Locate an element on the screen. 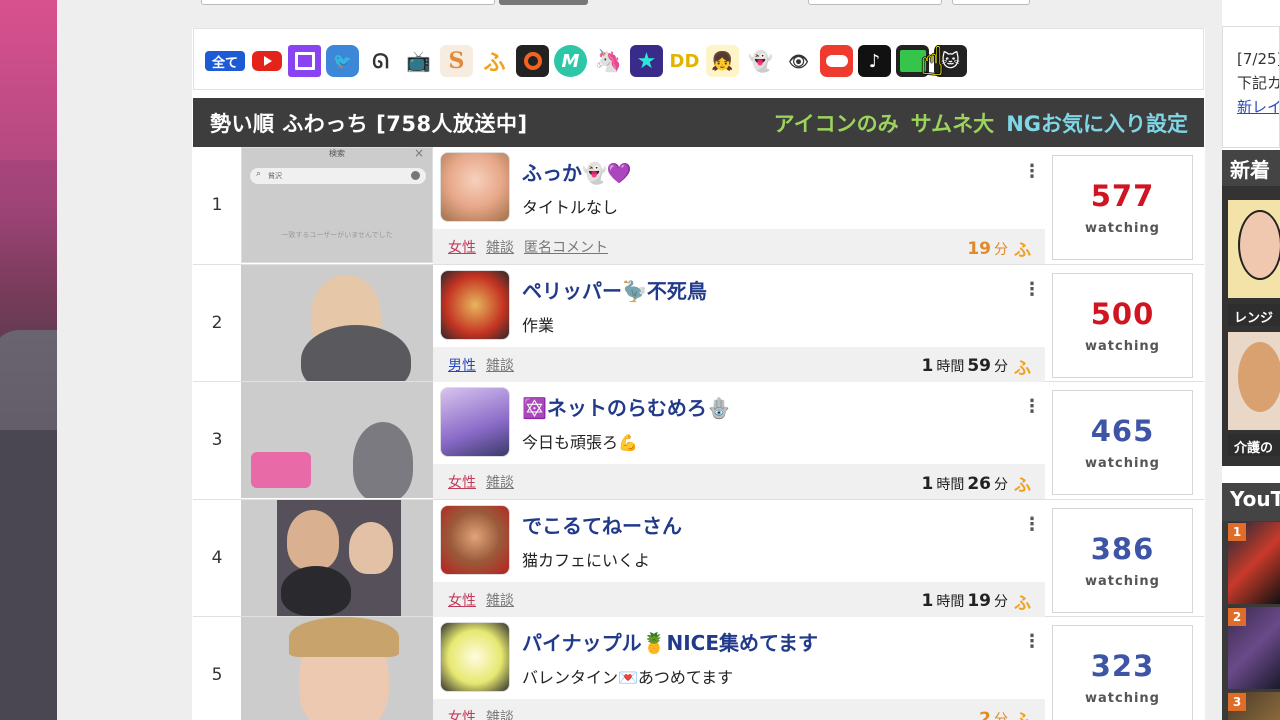  viewer-count-box: 386 watching is located at coordinates (1122, 560).